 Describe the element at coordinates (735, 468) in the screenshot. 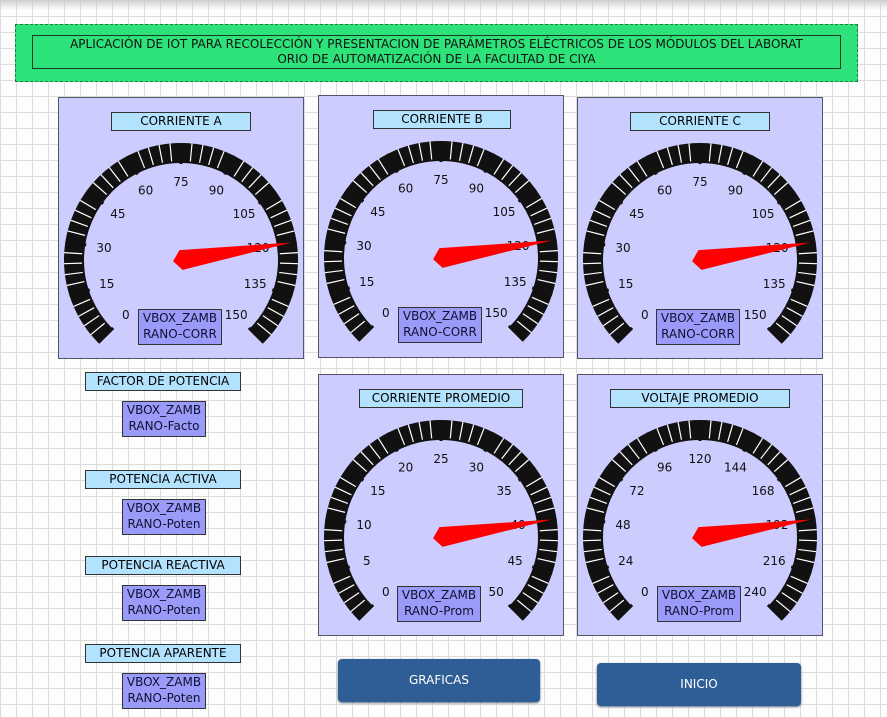

I see `gauge-tick-label: 144` at that location.